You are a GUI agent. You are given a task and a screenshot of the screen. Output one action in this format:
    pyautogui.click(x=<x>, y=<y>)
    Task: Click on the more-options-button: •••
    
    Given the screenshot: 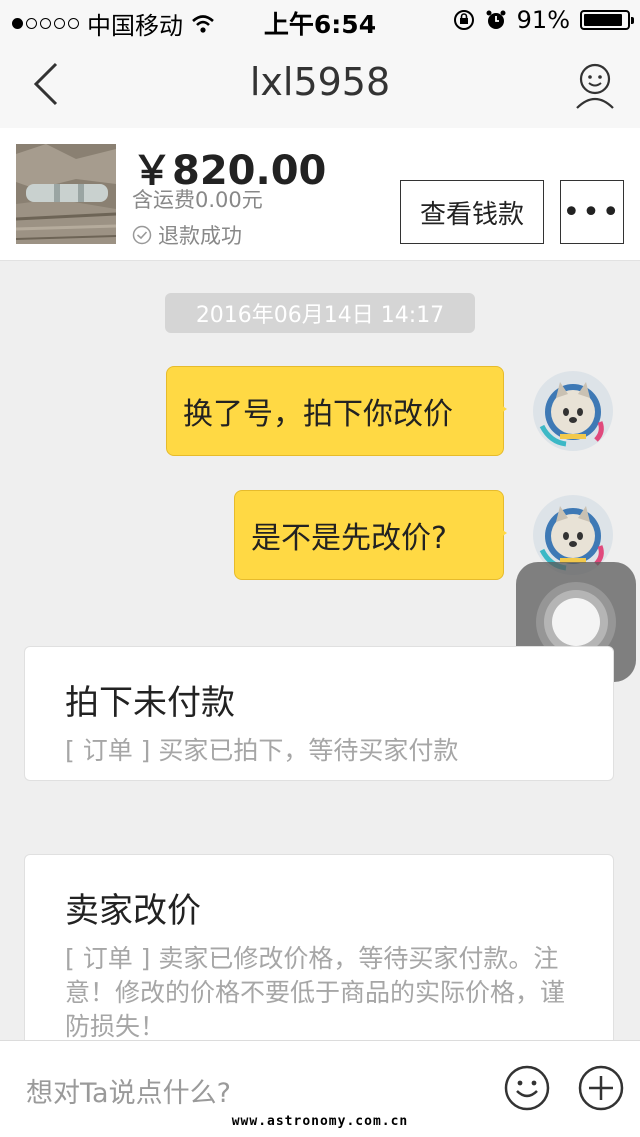 What is the action you would take?
    pyautogui.click(x=592, y=212)
    